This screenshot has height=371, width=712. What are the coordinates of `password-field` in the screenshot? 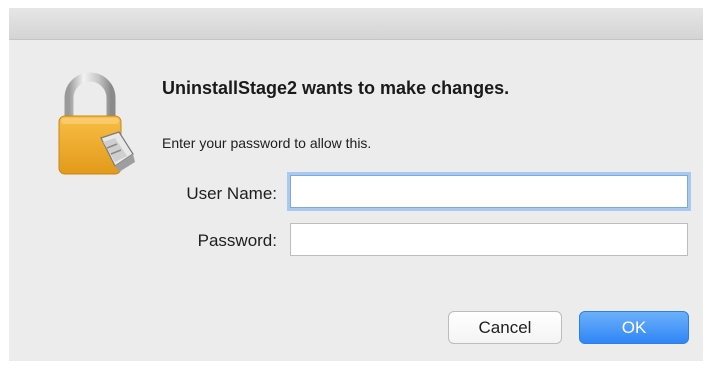 It's located at (489, 239).